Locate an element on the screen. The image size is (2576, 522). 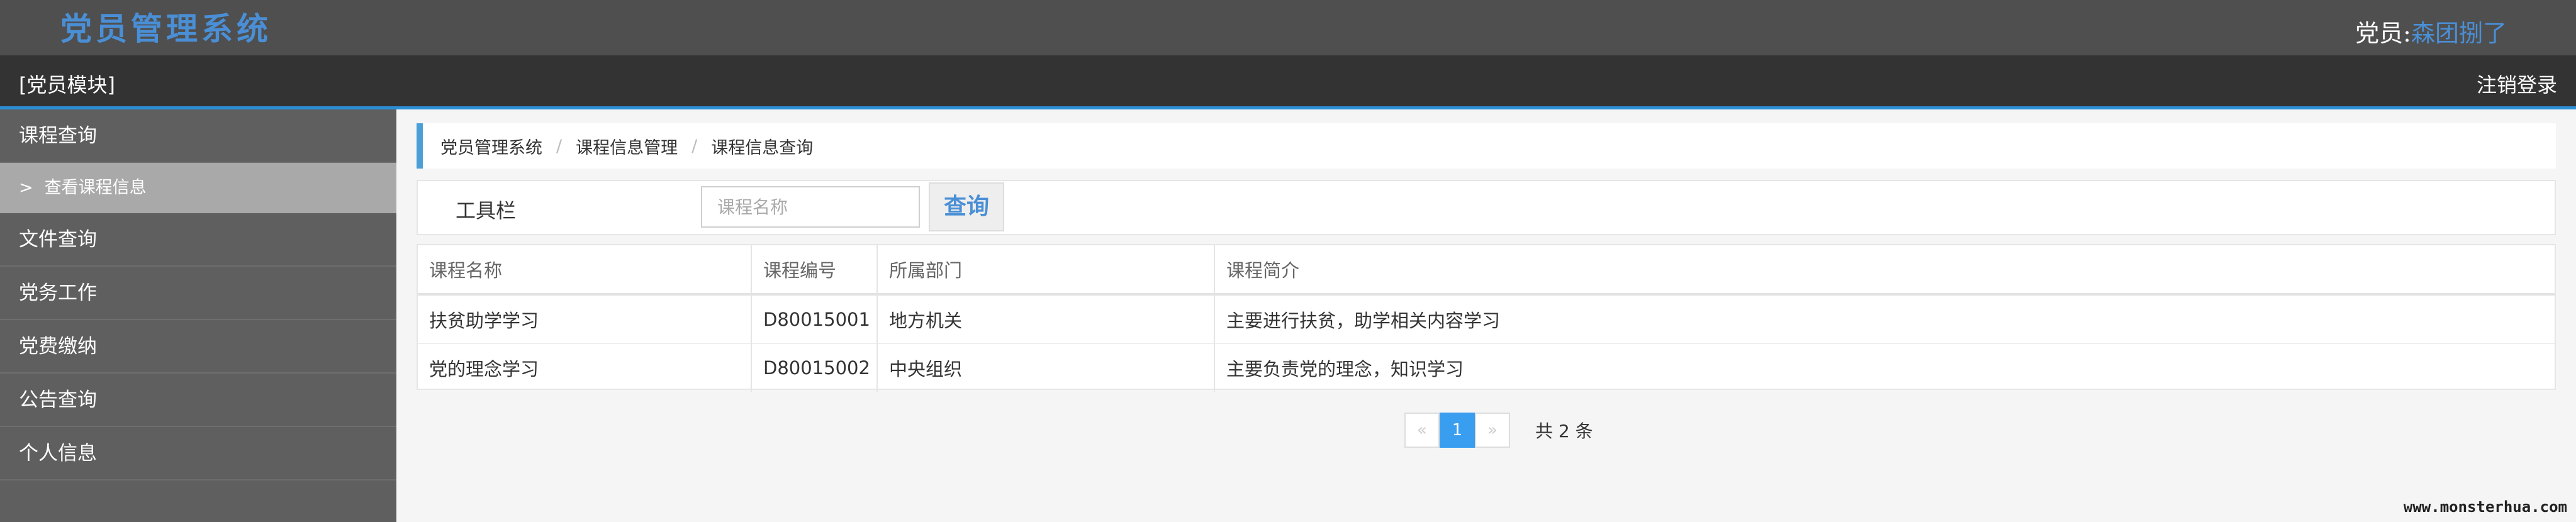
query-button: 查询 is located at coordinates (966, 207).